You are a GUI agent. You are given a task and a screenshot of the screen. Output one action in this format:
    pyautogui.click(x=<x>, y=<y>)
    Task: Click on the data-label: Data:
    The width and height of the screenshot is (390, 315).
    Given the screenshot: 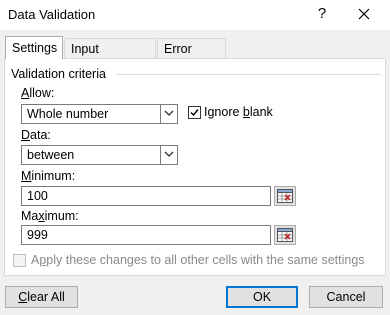 What is the action you would take?
    pyautogui.click(x=36, y=135)
    